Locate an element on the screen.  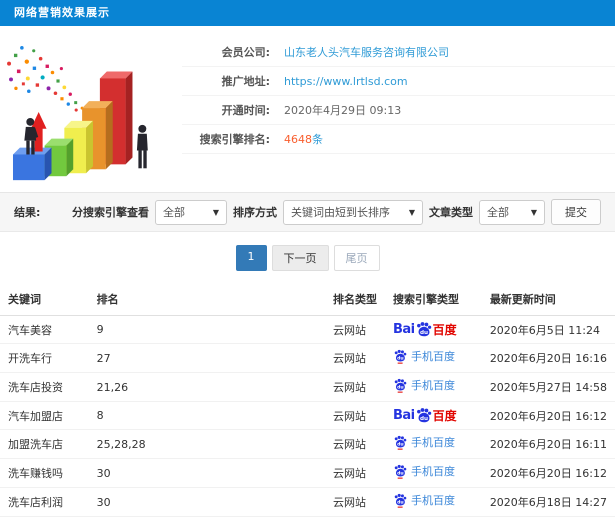
rank-cell: 27 is located at coordinates (206, 358).